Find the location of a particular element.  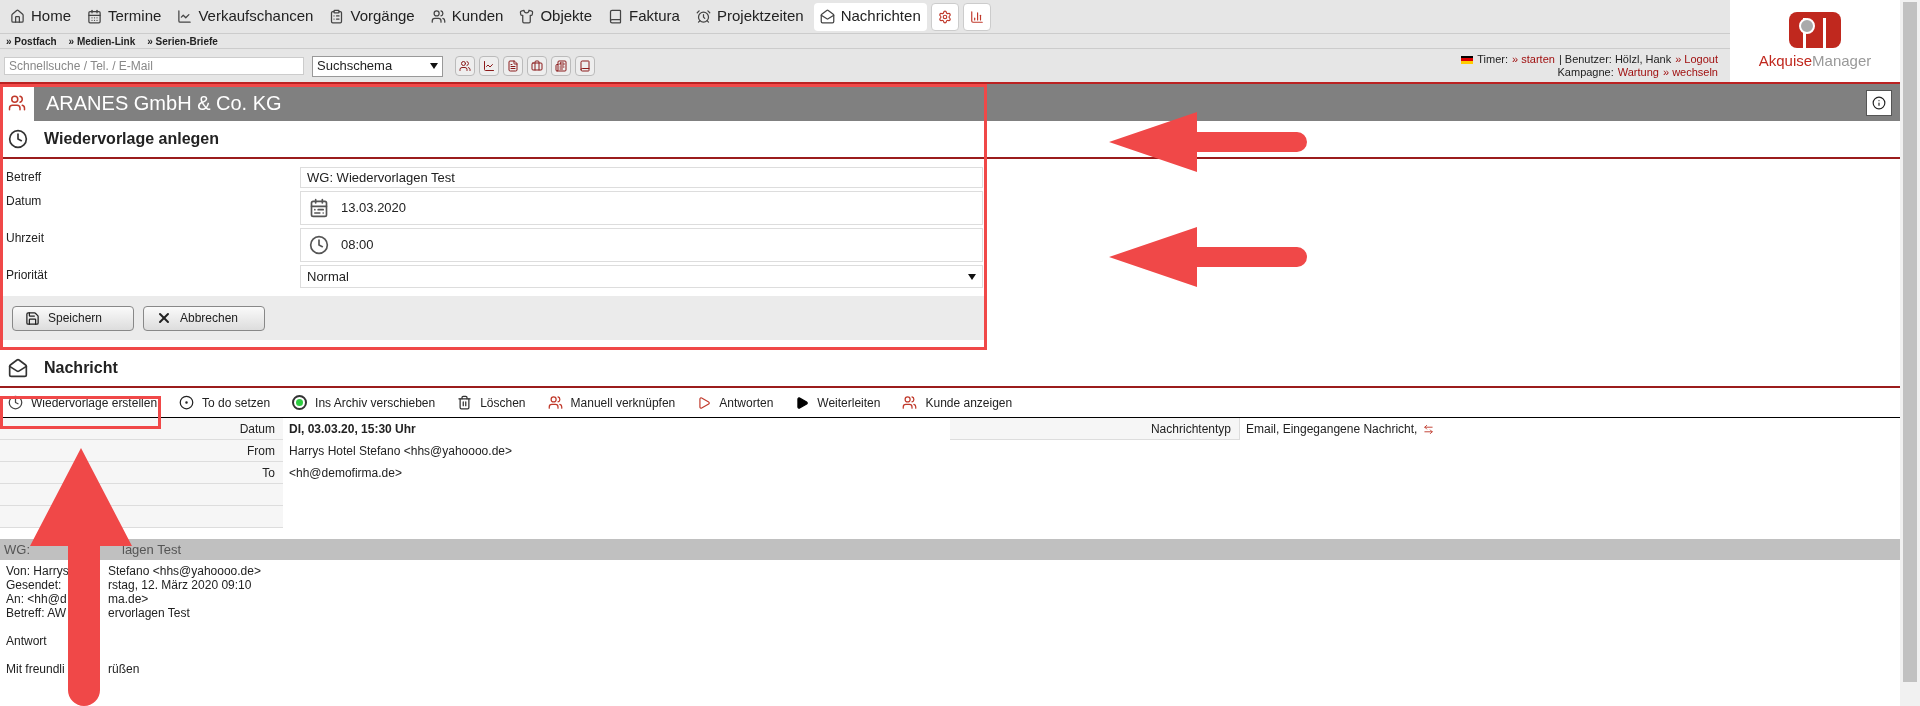

save-button: Speichern is located at coordinates (73, 318).